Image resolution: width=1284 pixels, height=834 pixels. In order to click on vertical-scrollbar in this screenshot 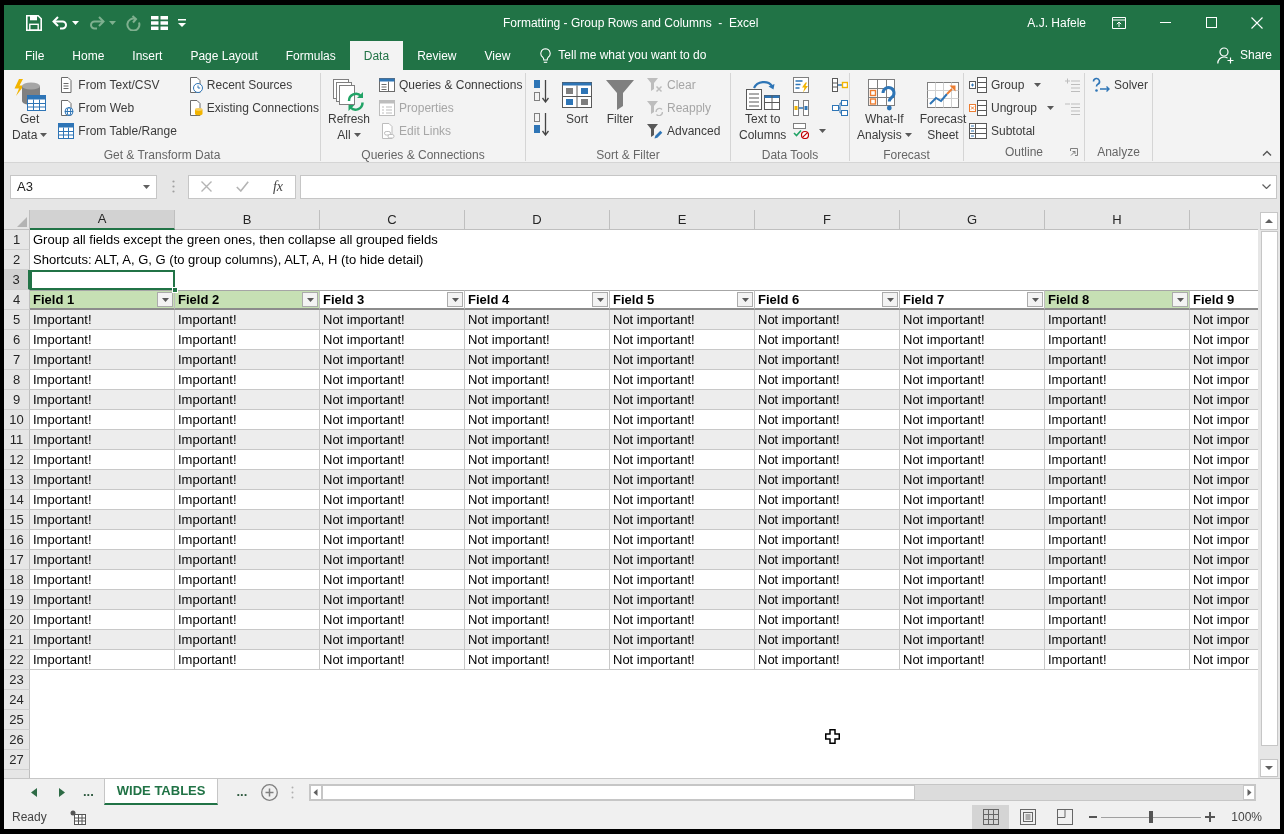, I will do `click(1269, 494)`.